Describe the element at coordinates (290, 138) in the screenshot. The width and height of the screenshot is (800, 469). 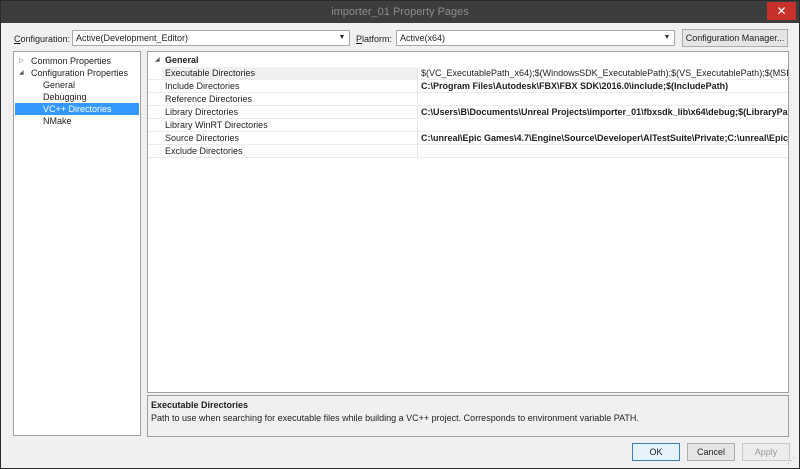
I see `property-name: Source Directories` at that location.